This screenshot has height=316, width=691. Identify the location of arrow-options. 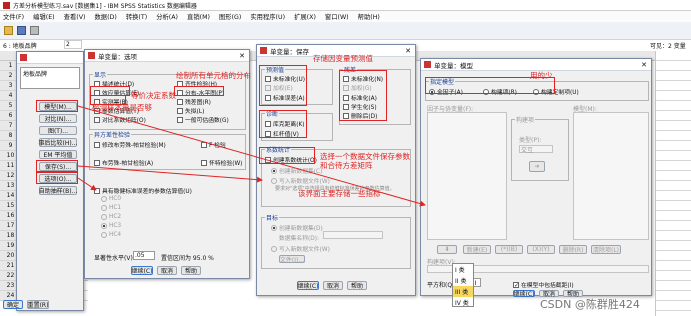
(87, 184).